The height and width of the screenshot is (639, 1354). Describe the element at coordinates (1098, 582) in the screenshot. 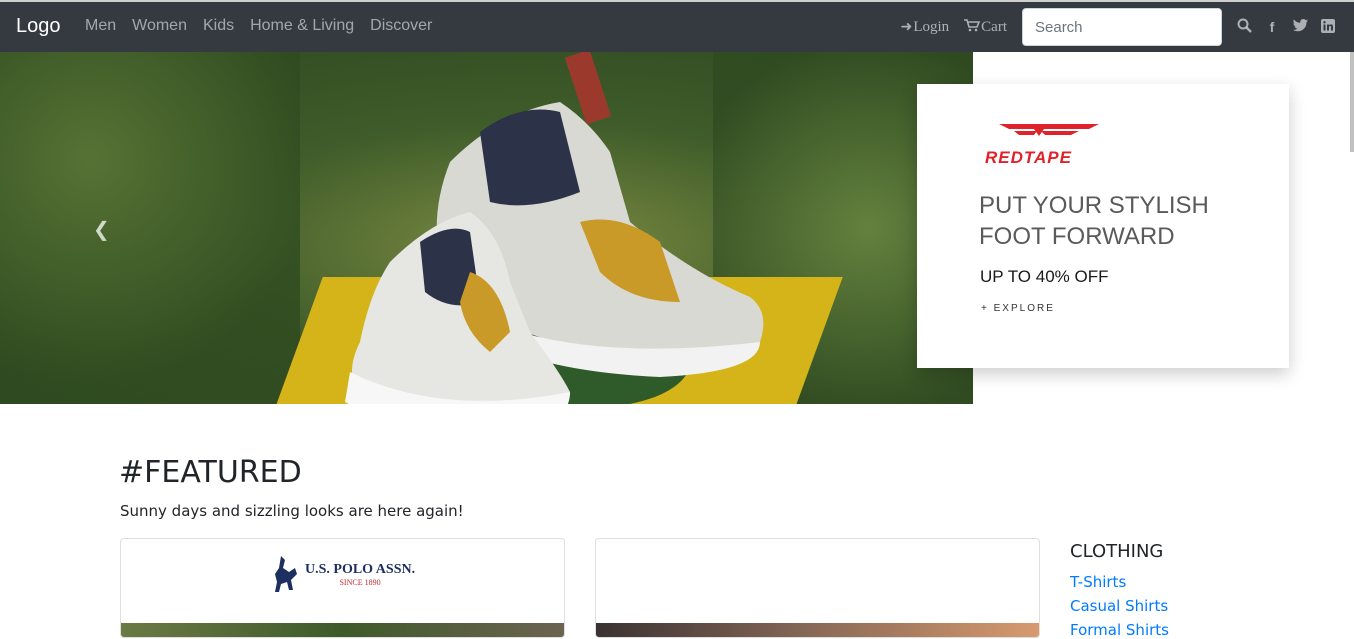

I see `sidebar-link-tshirts: T-Shirts` at that location.